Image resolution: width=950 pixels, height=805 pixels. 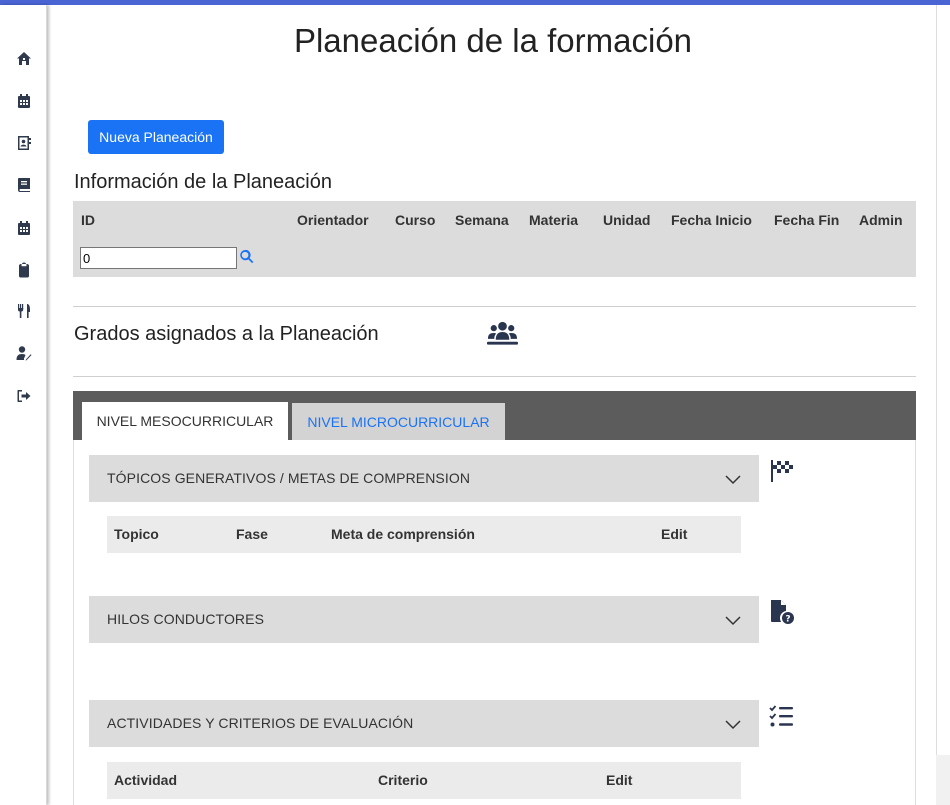 I want to click on column-header-id: ID, so click(x=88, y=220).